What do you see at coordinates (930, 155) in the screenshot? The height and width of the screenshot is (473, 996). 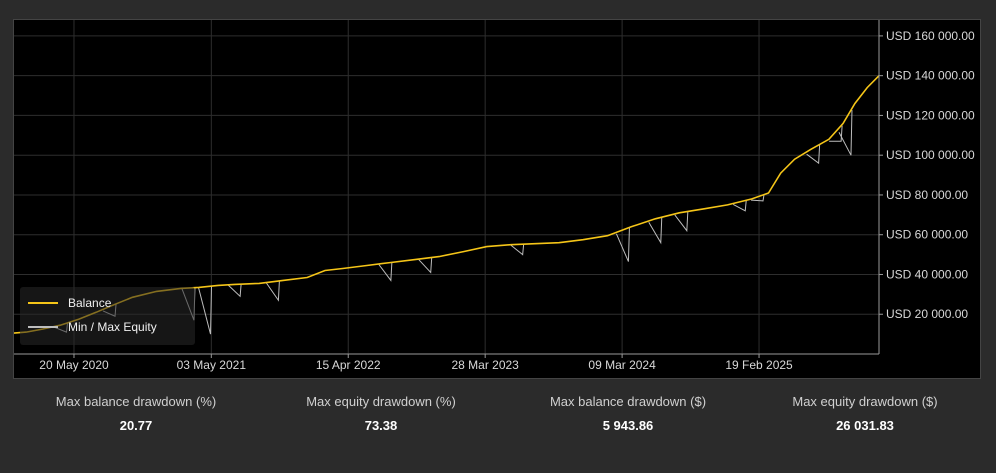 I see `y-tick-label: USD 100 000.00` at bounding box center [930, 155].